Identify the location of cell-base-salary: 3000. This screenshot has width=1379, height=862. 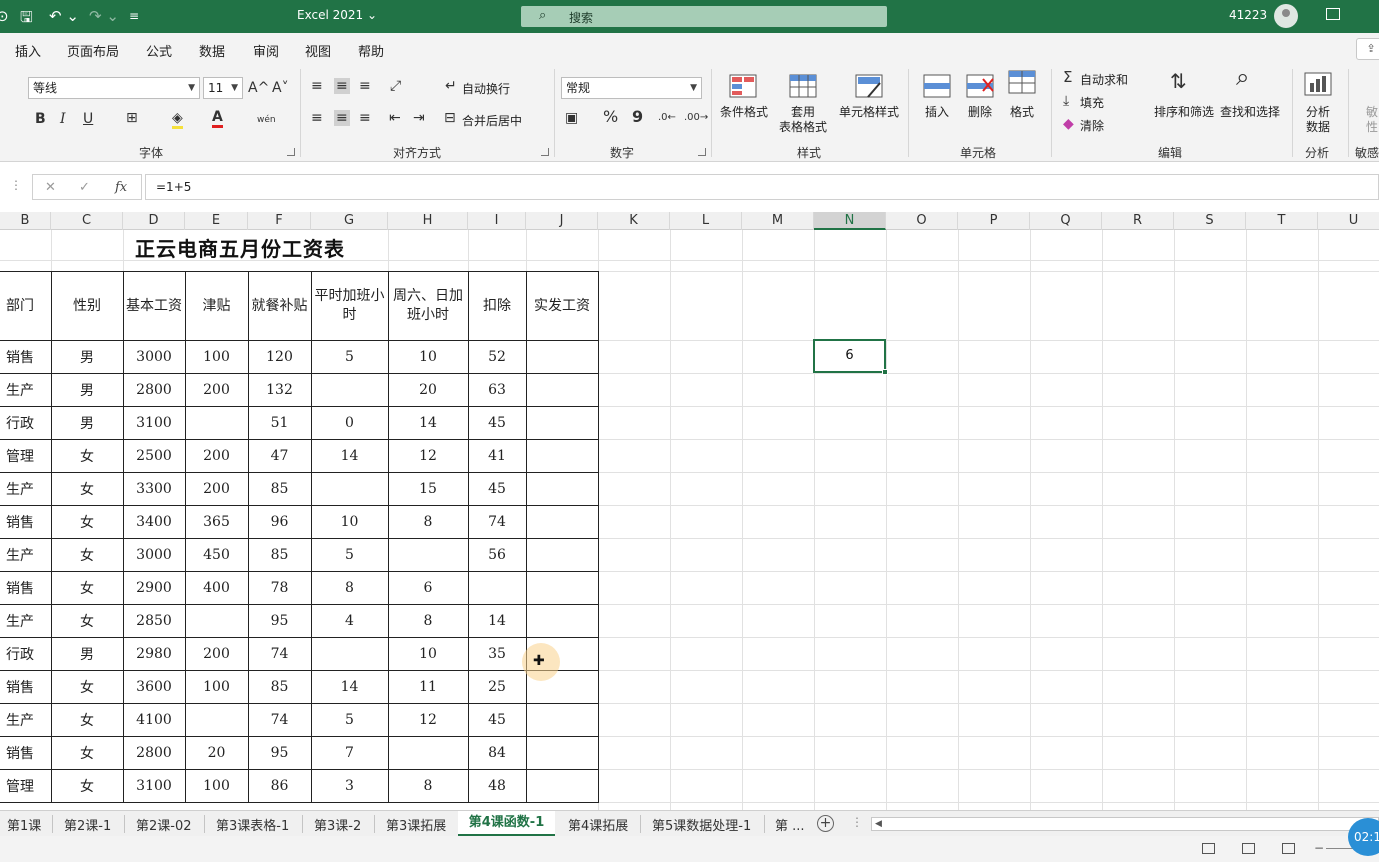
(154, 555).